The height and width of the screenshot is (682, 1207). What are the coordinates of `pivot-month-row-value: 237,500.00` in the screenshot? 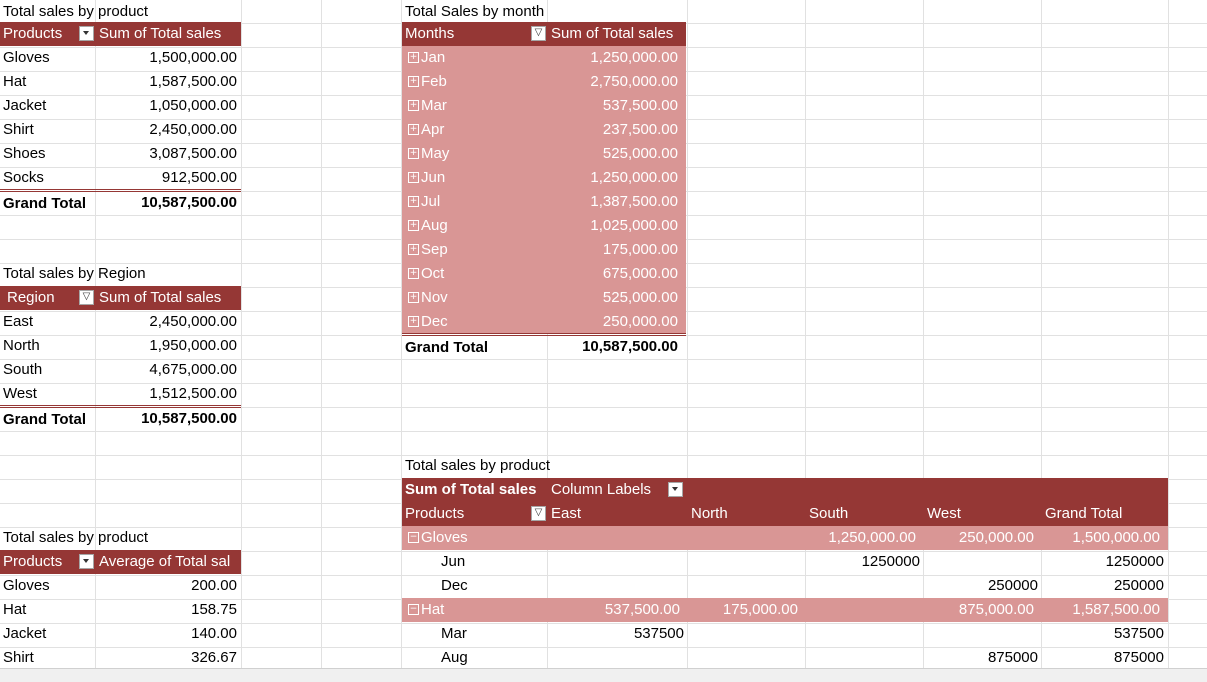 It's located at (617, 130).